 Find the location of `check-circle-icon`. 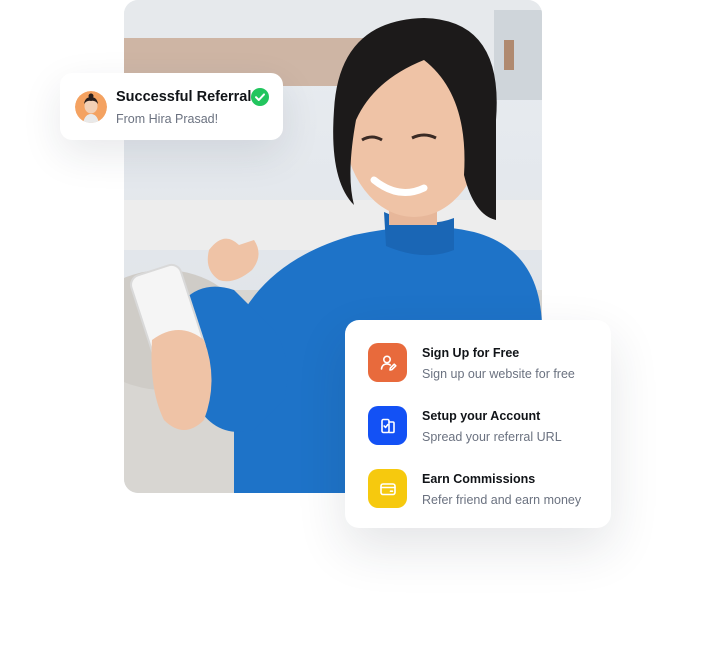

check-circle-icon is located at coordinates (260, 97).